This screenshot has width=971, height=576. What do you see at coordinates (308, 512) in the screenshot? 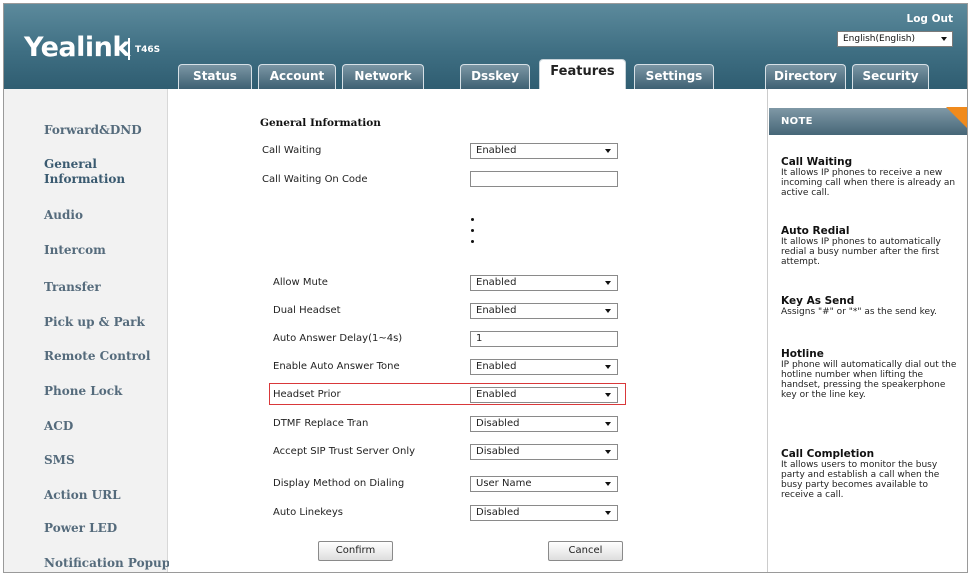
I see `auto-linekeys-label: Auto Linekeys` at bounding box center [308, 512].